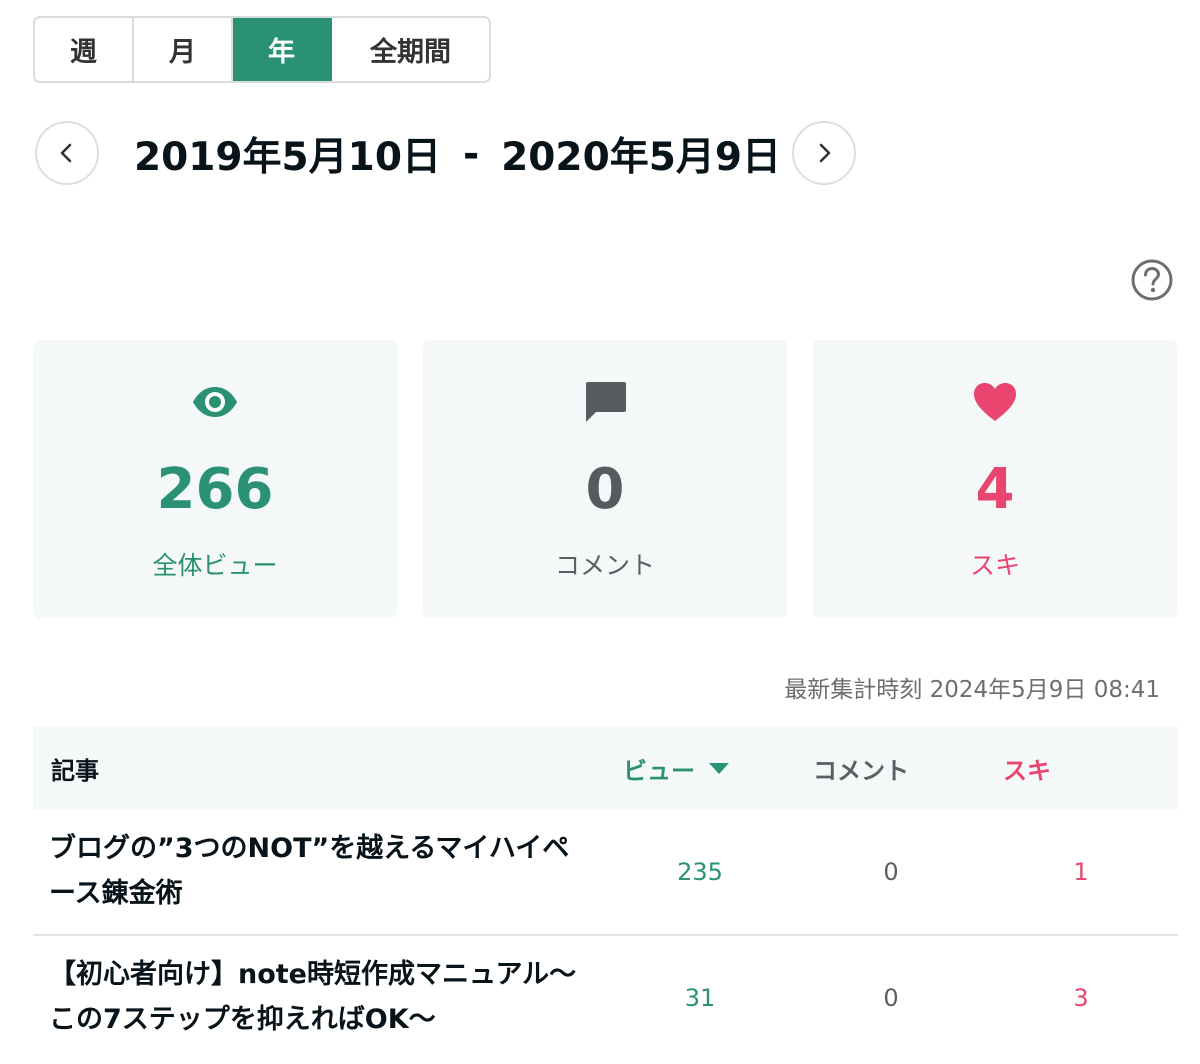  Describe the element at coordinates (215, 402) in the screenshot. I see `eye-icon` at that location.